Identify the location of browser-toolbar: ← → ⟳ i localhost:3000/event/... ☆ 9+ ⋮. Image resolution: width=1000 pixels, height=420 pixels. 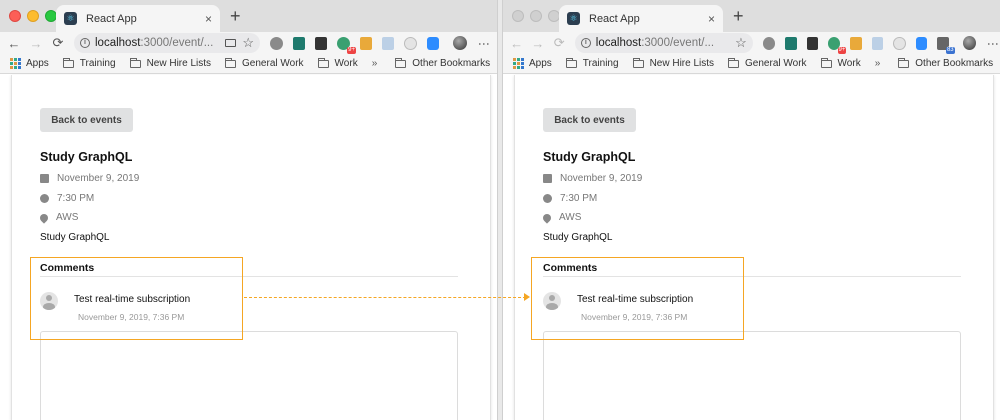
(248, 43).